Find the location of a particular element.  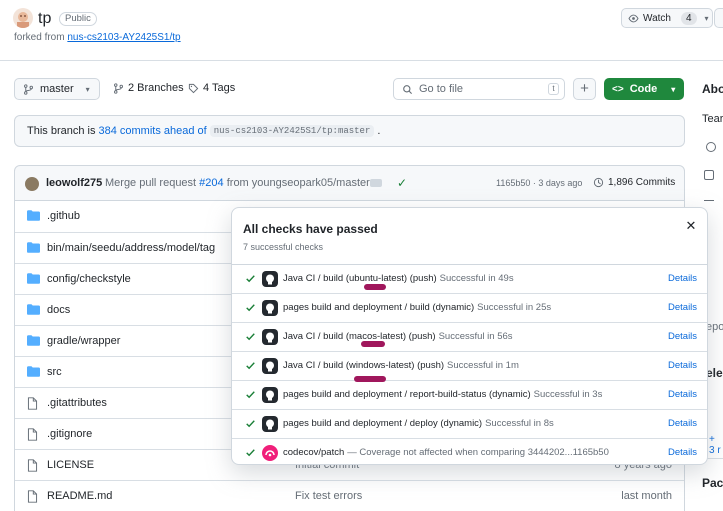

license-icon is located at coordinates (709, 197).